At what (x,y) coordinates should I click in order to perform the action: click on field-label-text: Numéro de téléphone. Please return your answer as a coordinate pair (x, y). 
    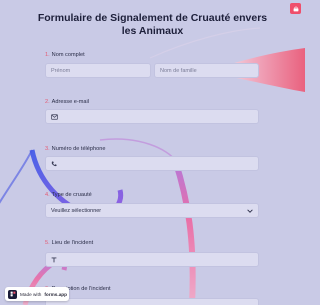
    Looking at the image, I should click on (78, 149).